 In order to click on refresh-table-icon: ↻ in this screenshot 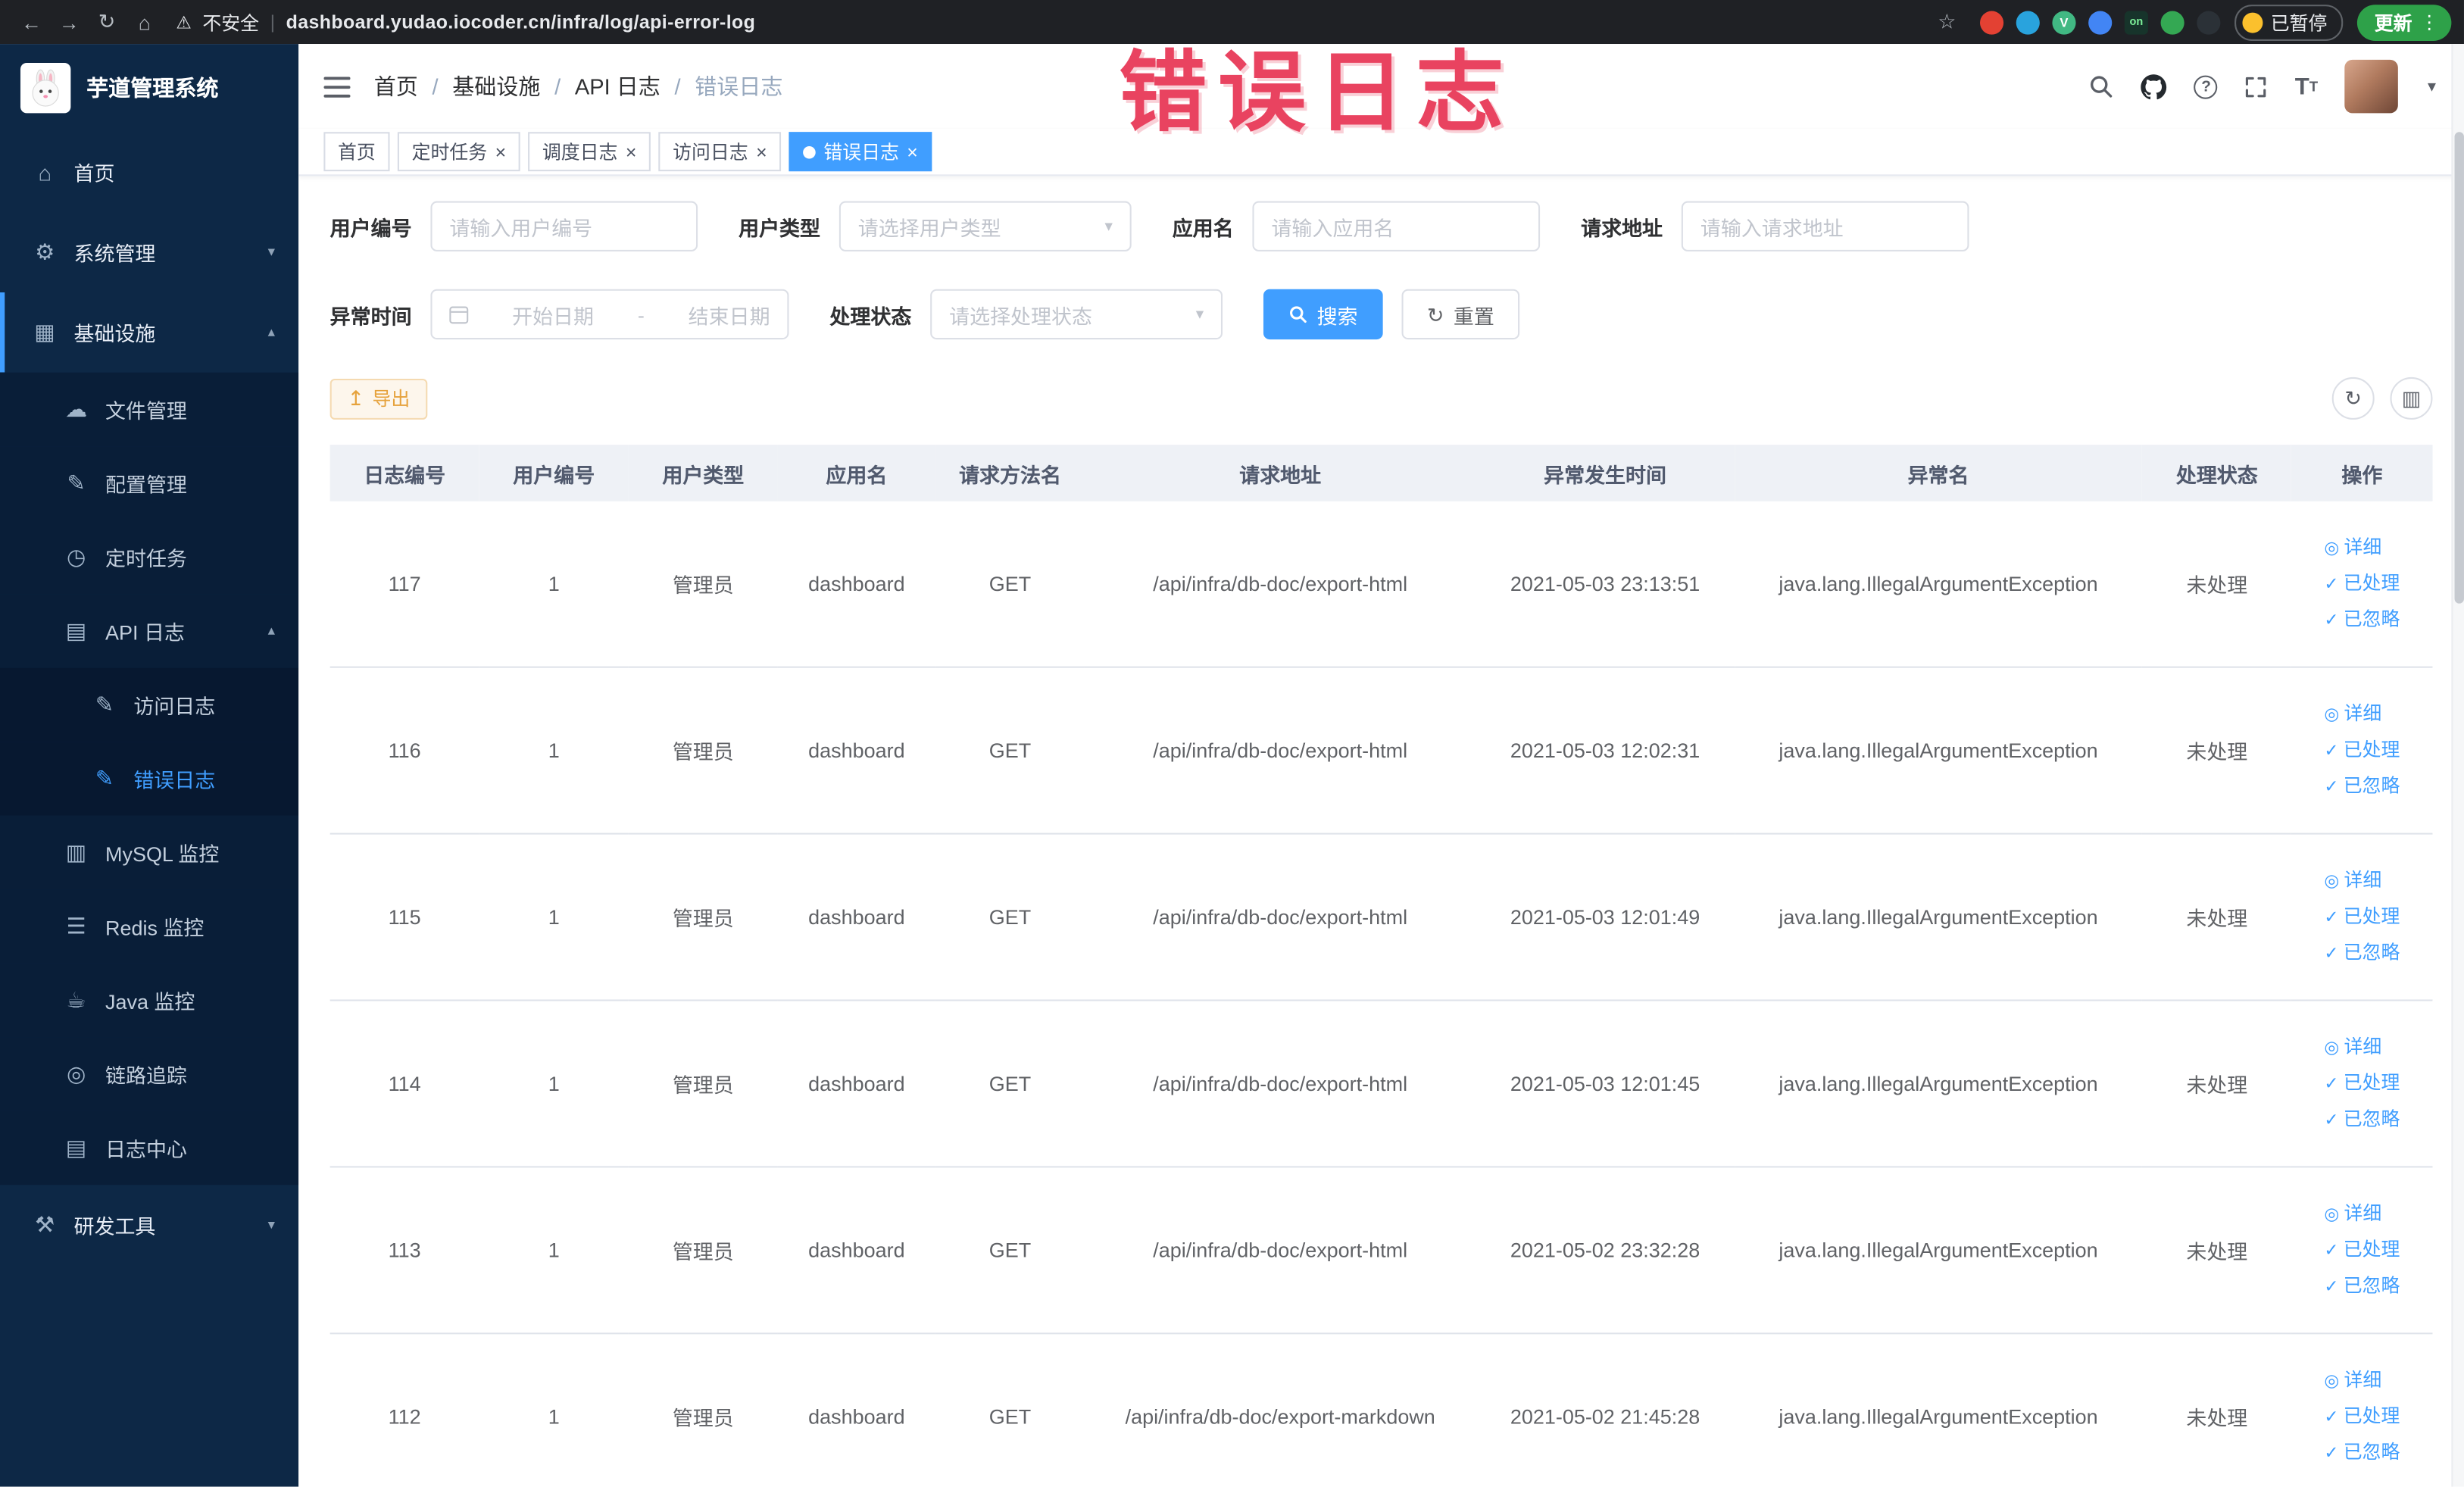, I will do `click(2353, 398)`.